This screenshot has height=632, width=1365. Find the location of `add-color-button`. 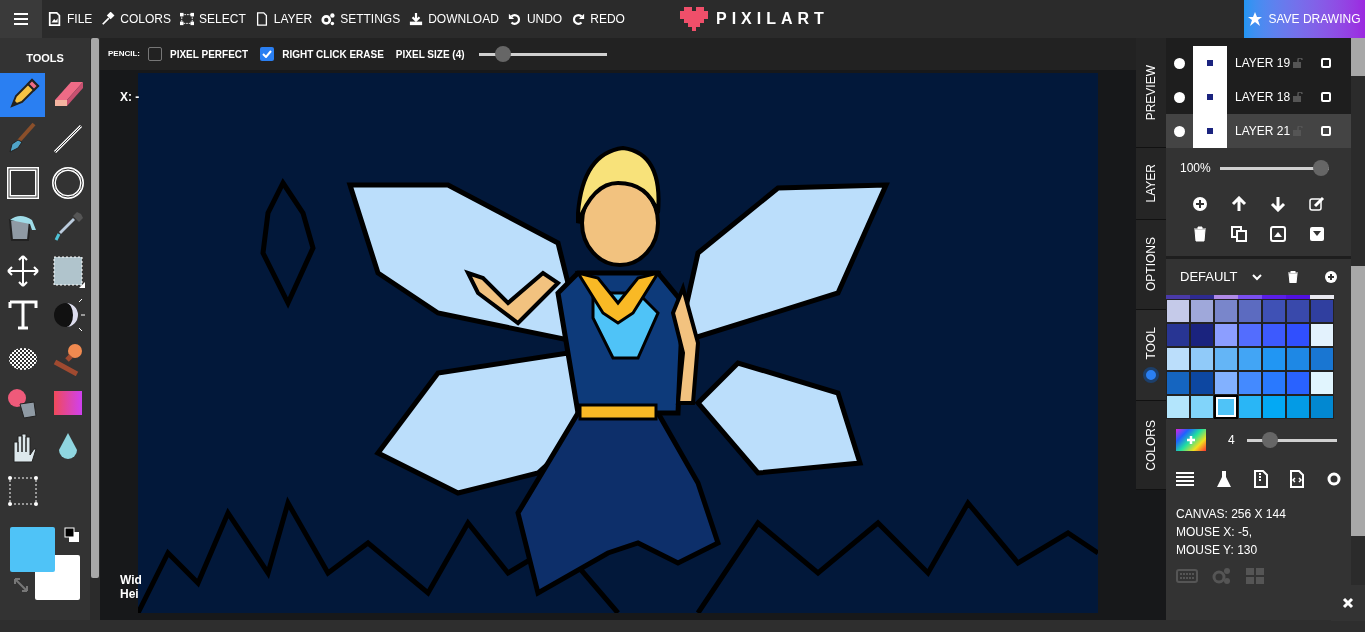

add-color-button is located at coordinates (1191, 440).